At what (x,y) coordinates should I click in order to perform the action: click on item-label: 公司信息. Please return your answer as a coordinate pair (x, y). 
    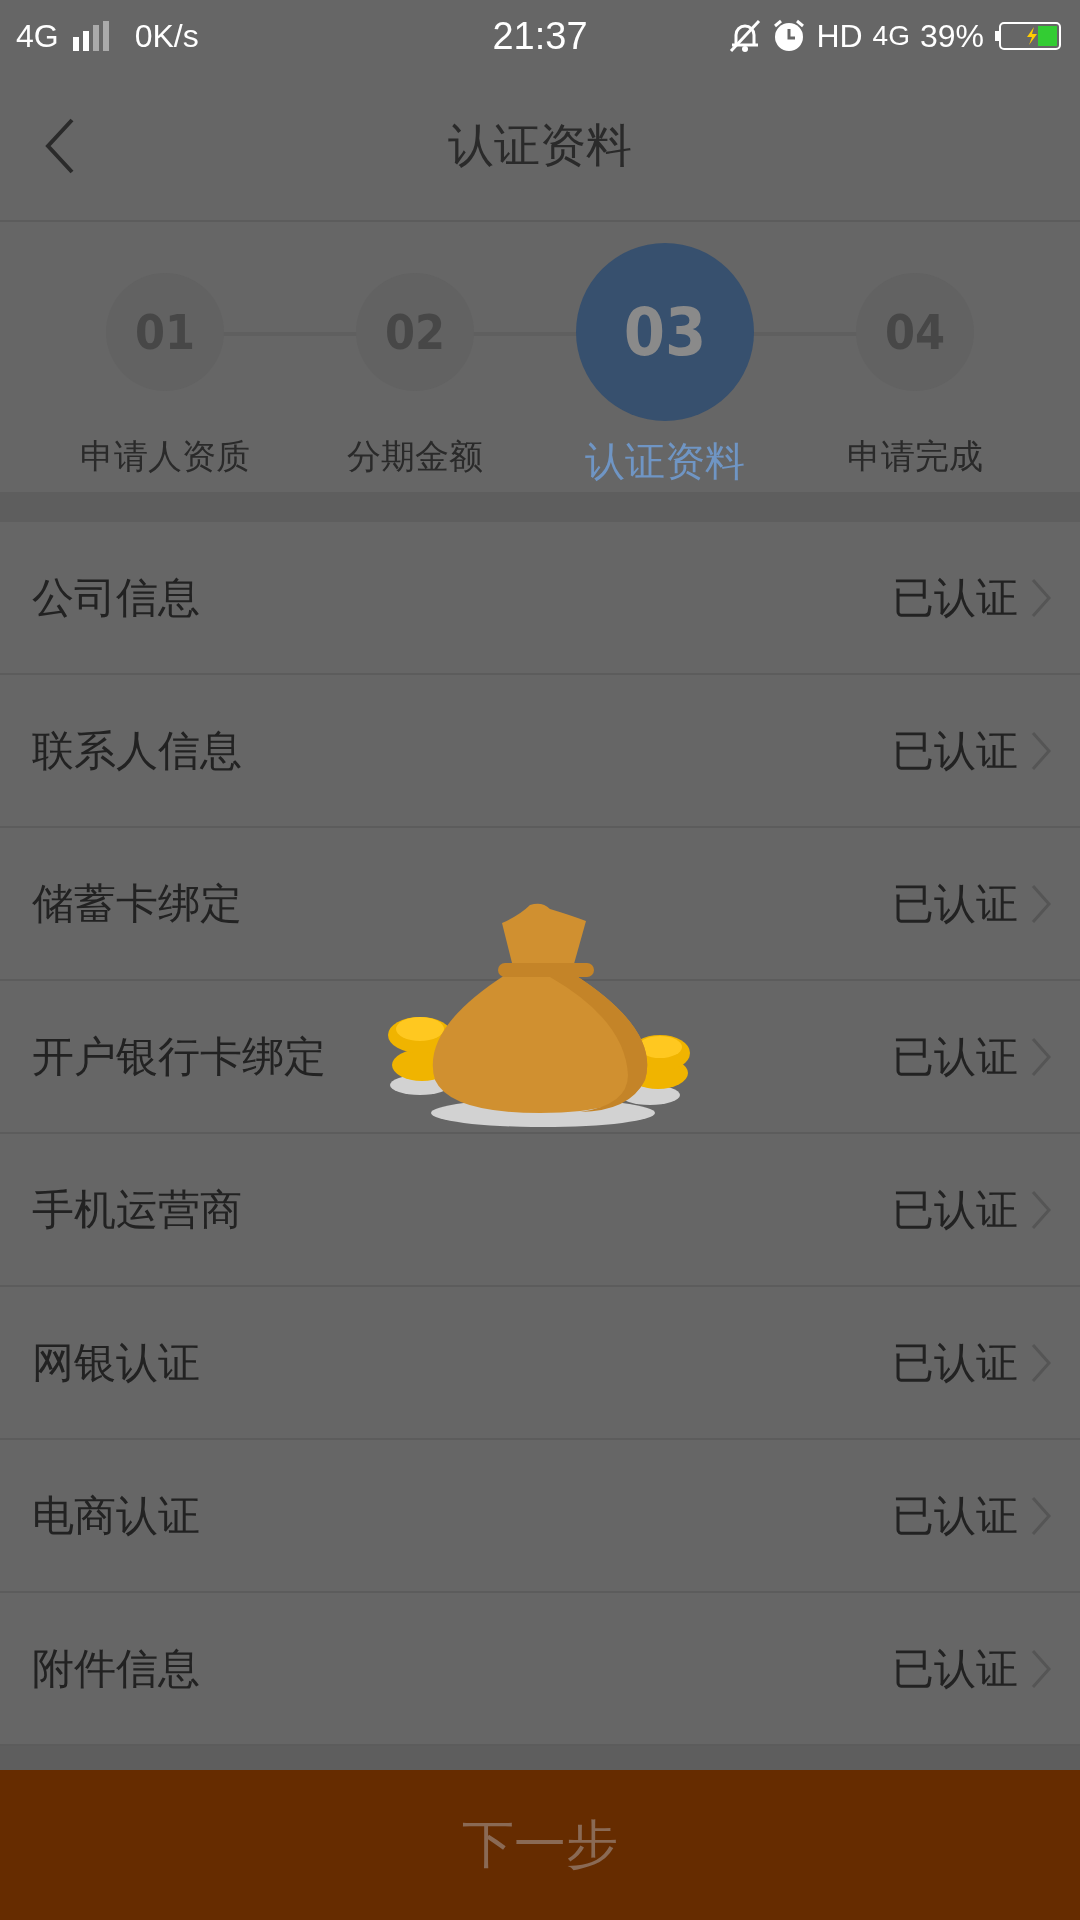
    Looking at the image, I should click on (116, 597).